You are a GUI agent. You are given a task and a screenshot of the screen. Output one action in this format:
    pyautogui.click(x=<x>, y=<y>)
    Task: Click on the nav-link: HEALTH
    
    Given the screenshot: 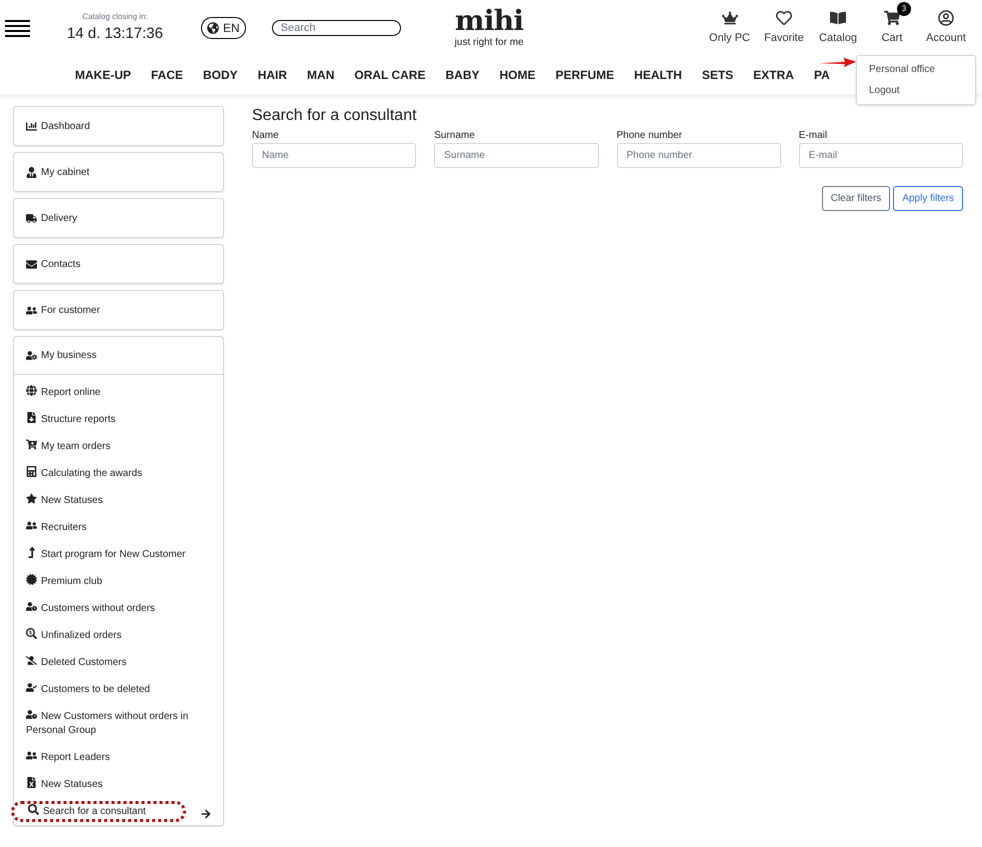 What is the action you would take?
    pyautogui.click(x=658, y=75)
    